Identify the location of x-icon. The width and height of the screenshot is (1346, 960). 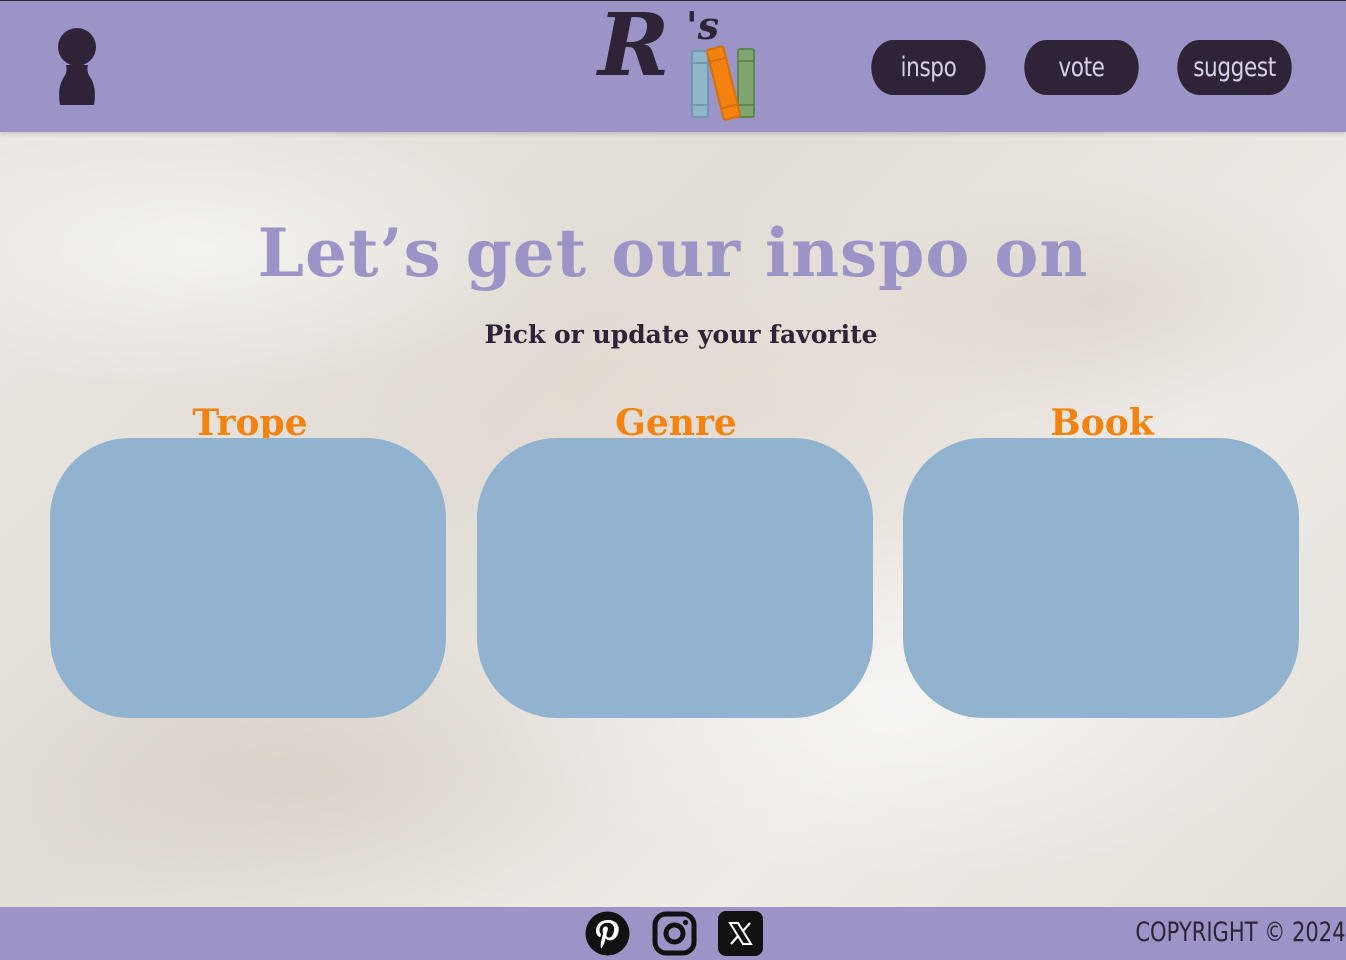
(740, 933).